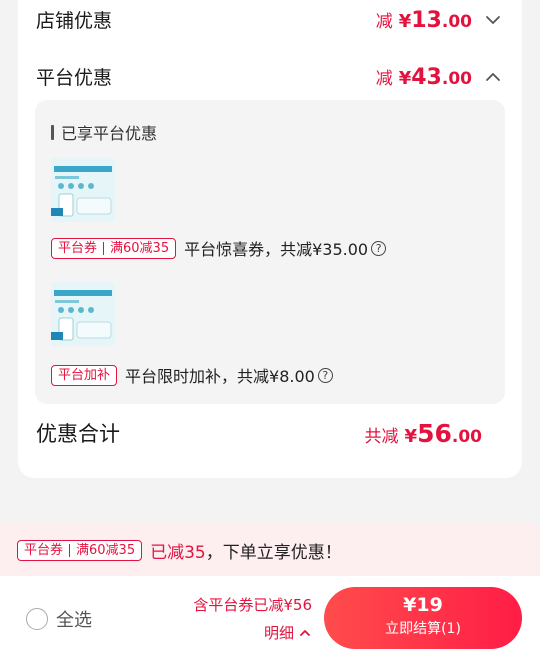 This screenshot has height=668, width=540. Describe the element at coordinates (423, 605) in the screenshot. I see `checkout-price: ¥19` at that location.